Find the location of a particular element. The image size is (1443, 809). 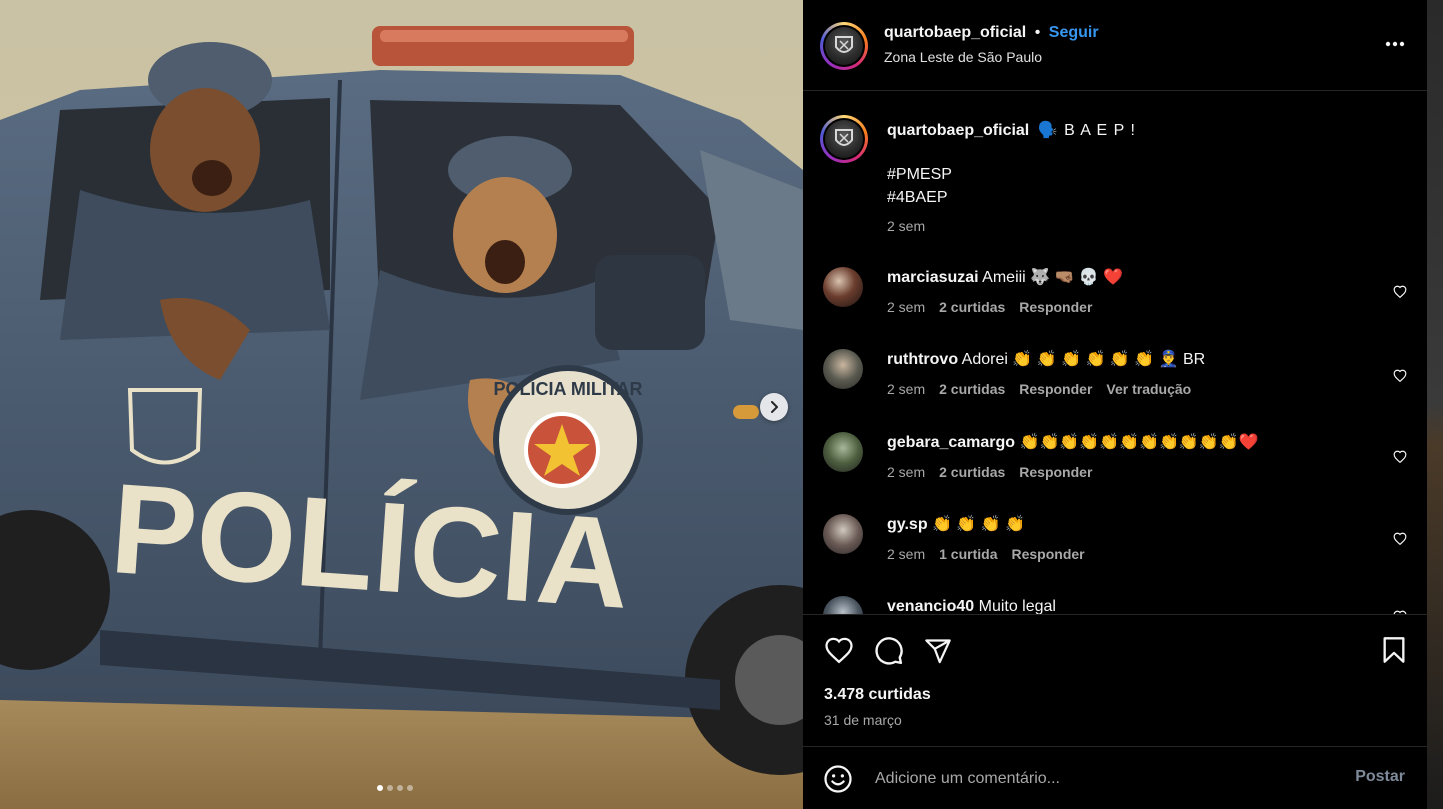

bookmark-icon is located at coordinates (1394, 650).